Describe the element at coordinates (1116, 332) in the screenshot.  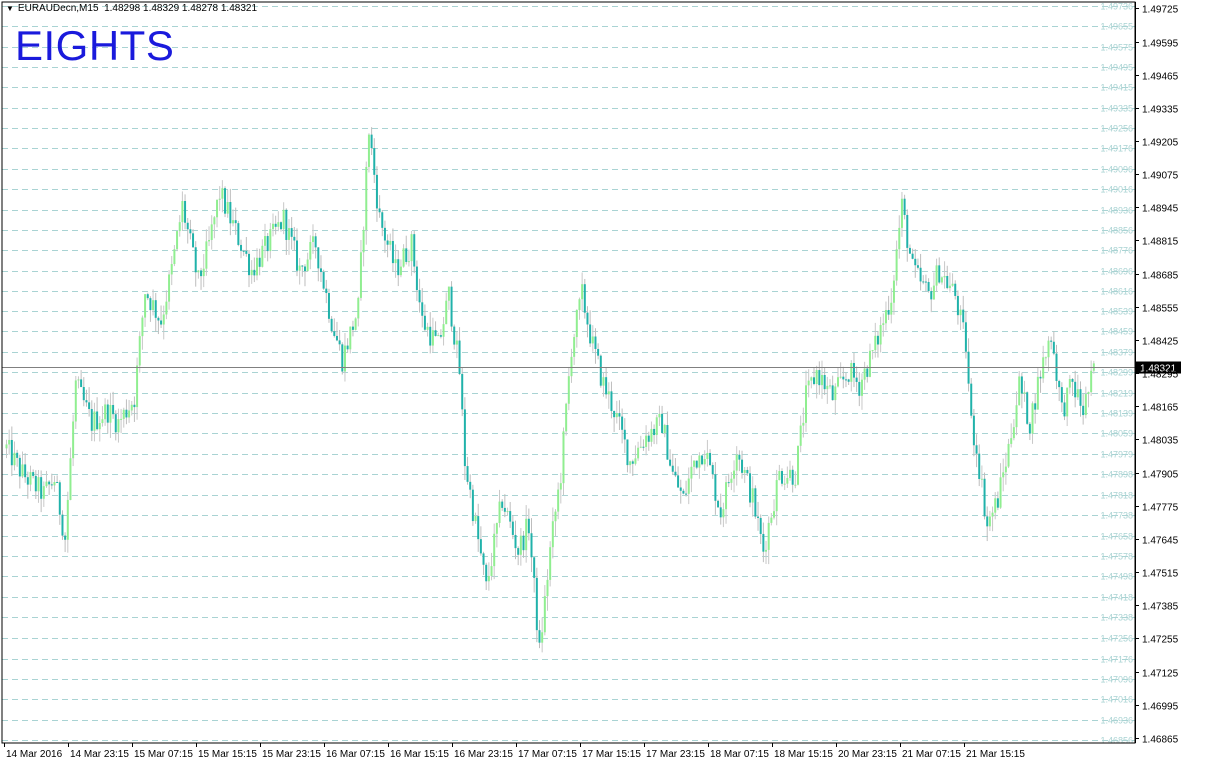
I see `level-label: 1.48459` at that location.